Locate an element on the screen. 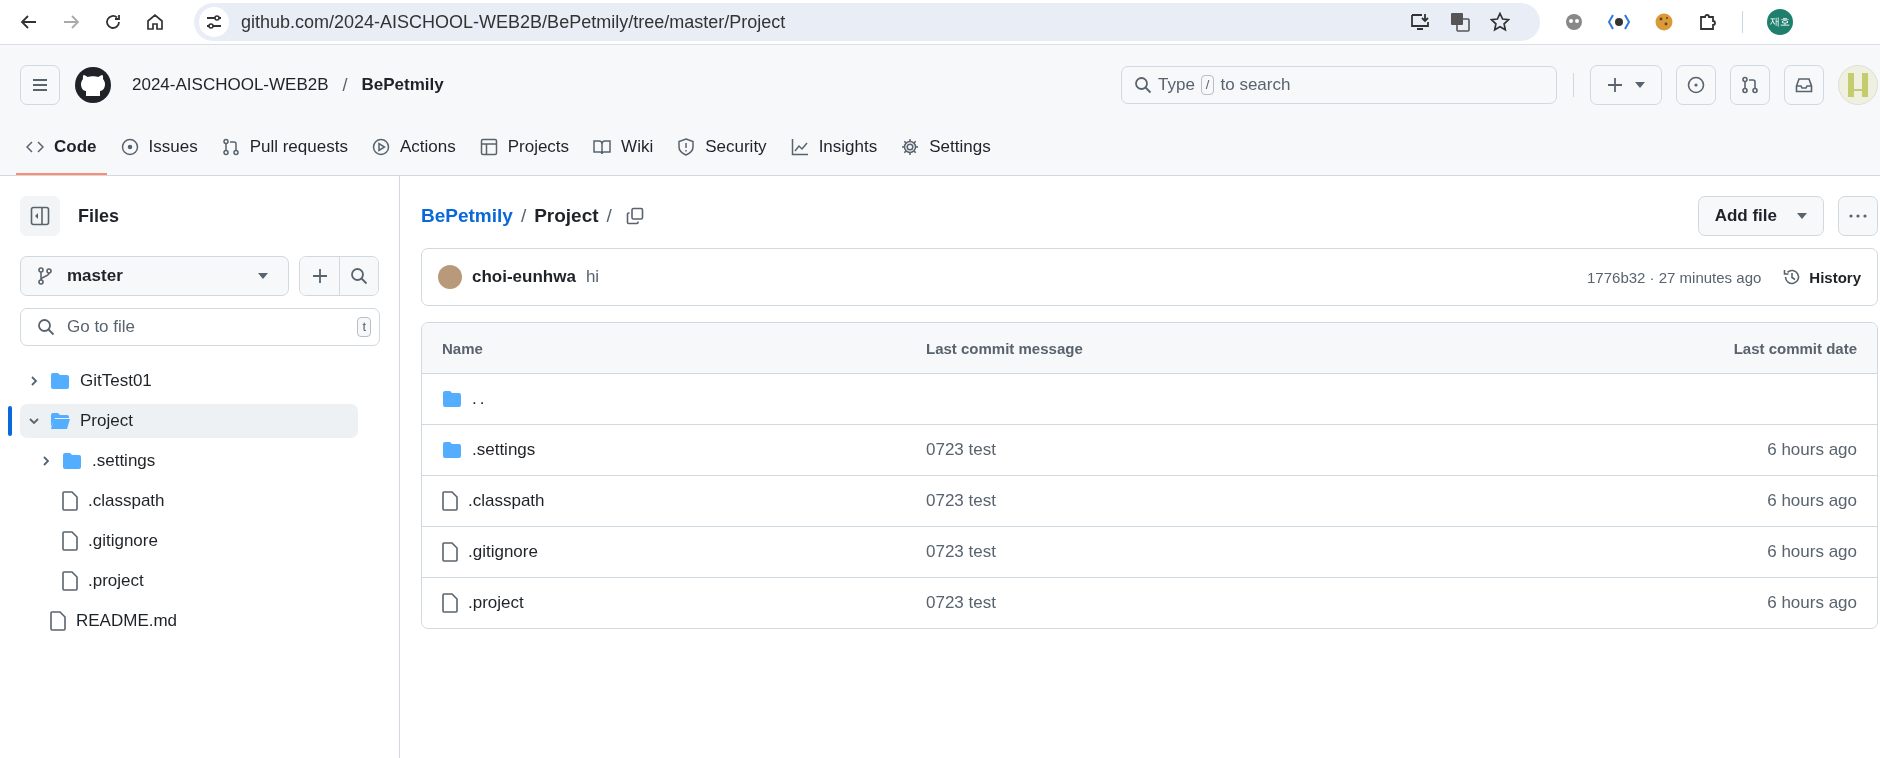 The width and height of the screenshot is (1880, 758). commit-hash-time: 1776b32 · 27 minutes ago is located at coordinates (1674, 277).